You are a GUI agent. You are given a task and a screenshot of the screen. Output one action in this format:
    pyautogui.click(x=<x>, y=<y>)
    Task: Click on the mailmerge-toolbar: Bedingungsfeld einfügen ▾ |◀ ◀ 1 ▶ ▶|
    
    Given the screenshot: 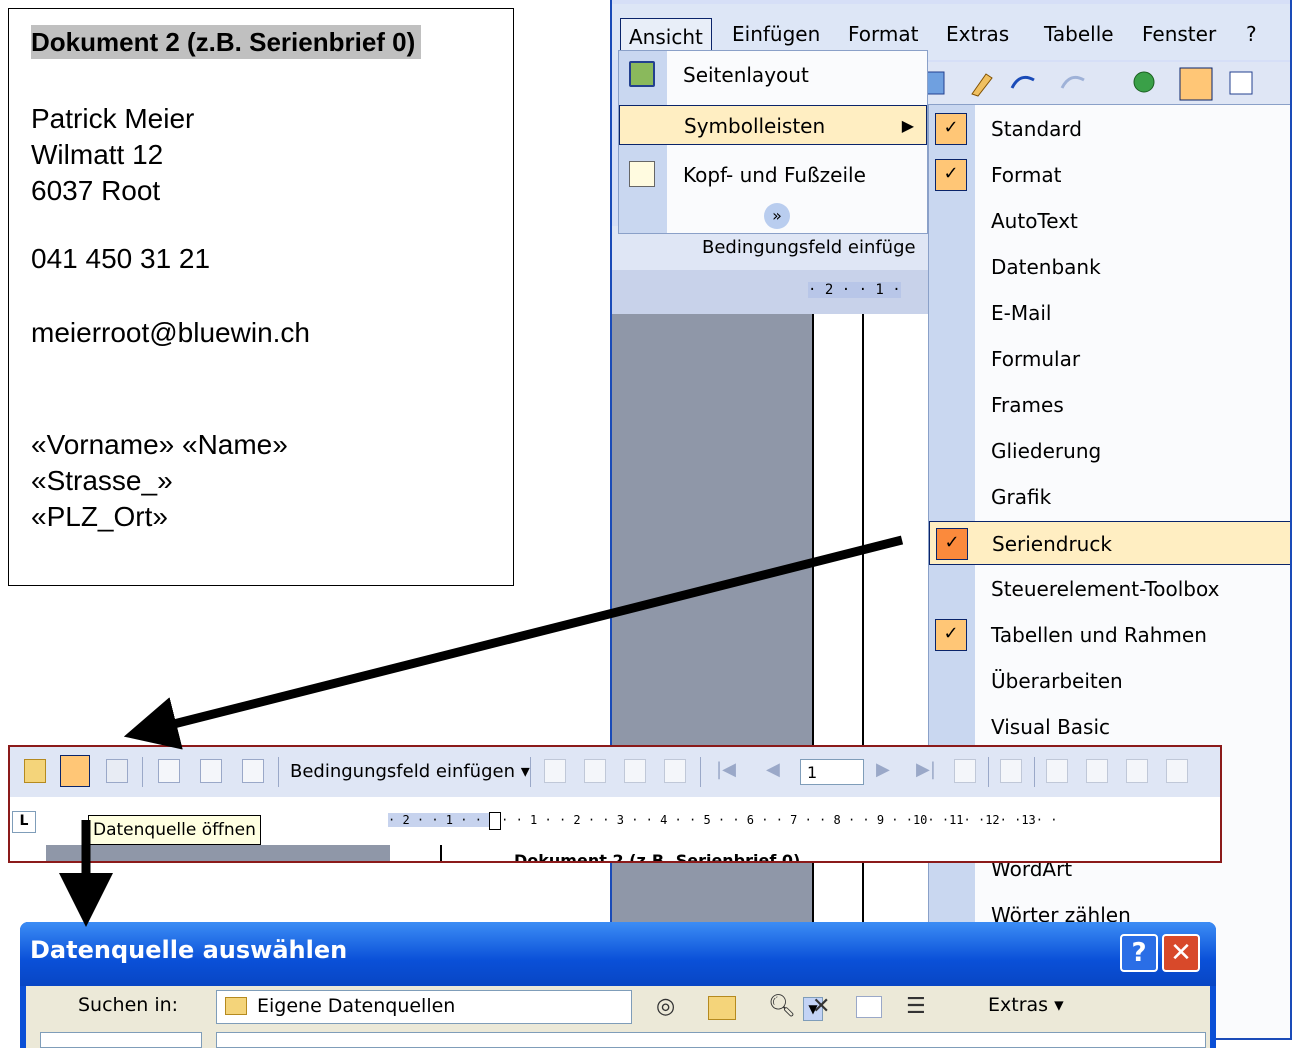 What is the action you would take?
    pyautogui.click(x=615, y=772)
    